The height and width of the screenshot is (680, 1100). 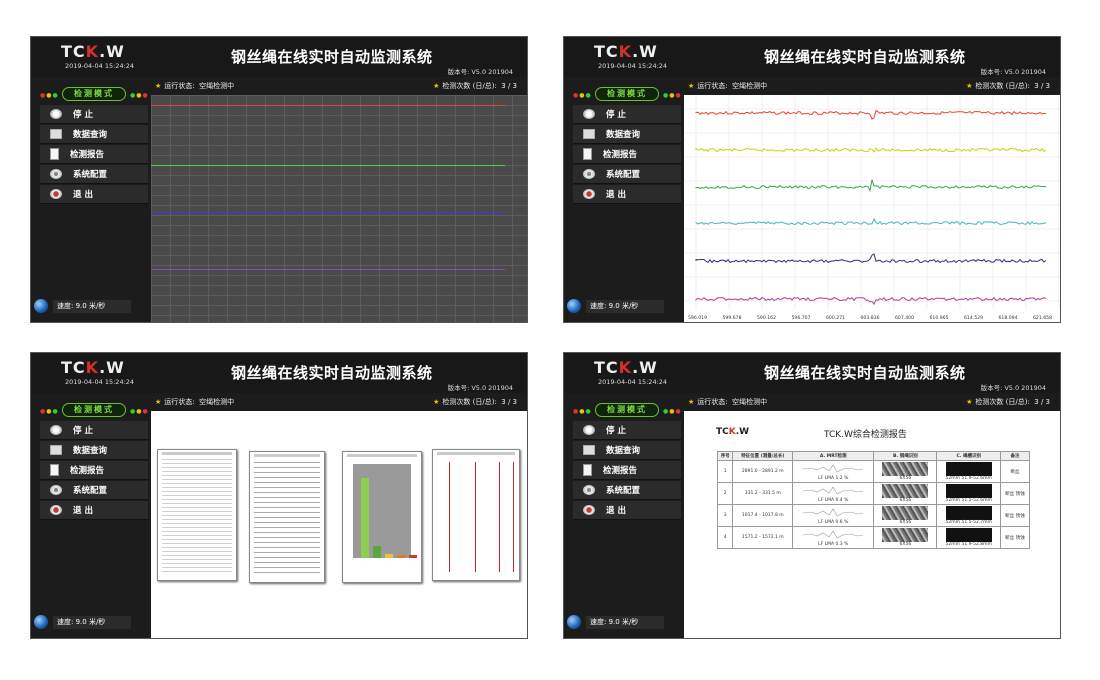 I want to click on table-cell: LF LMA 0.3 %, so click(x=833, y=537).